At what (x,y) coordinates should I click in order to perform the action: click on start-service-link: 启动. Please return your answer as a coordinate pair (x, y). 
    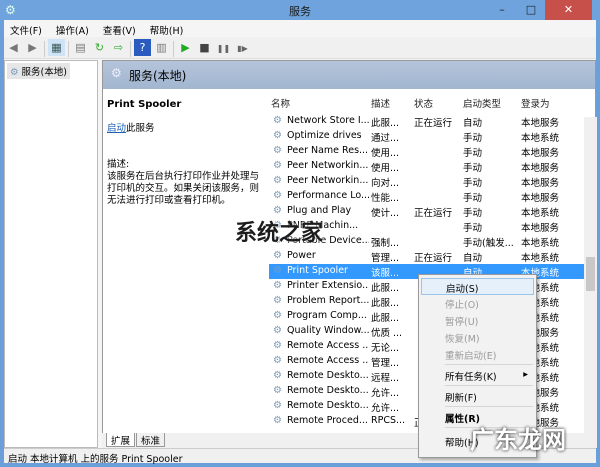
    Looking at the image, I should click on (116, 128).